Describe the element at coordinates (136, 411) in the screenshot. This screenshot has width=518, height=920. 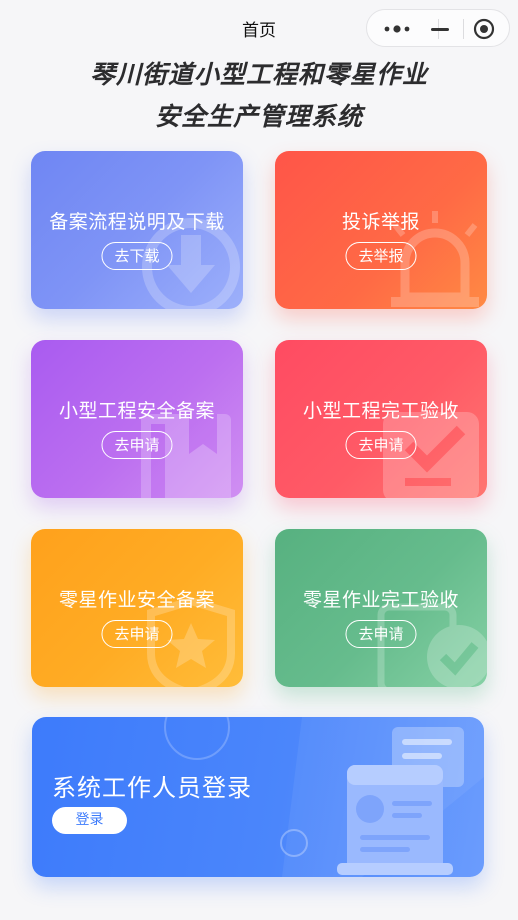
I see `card-title: 小型工程安全备案` at that location.